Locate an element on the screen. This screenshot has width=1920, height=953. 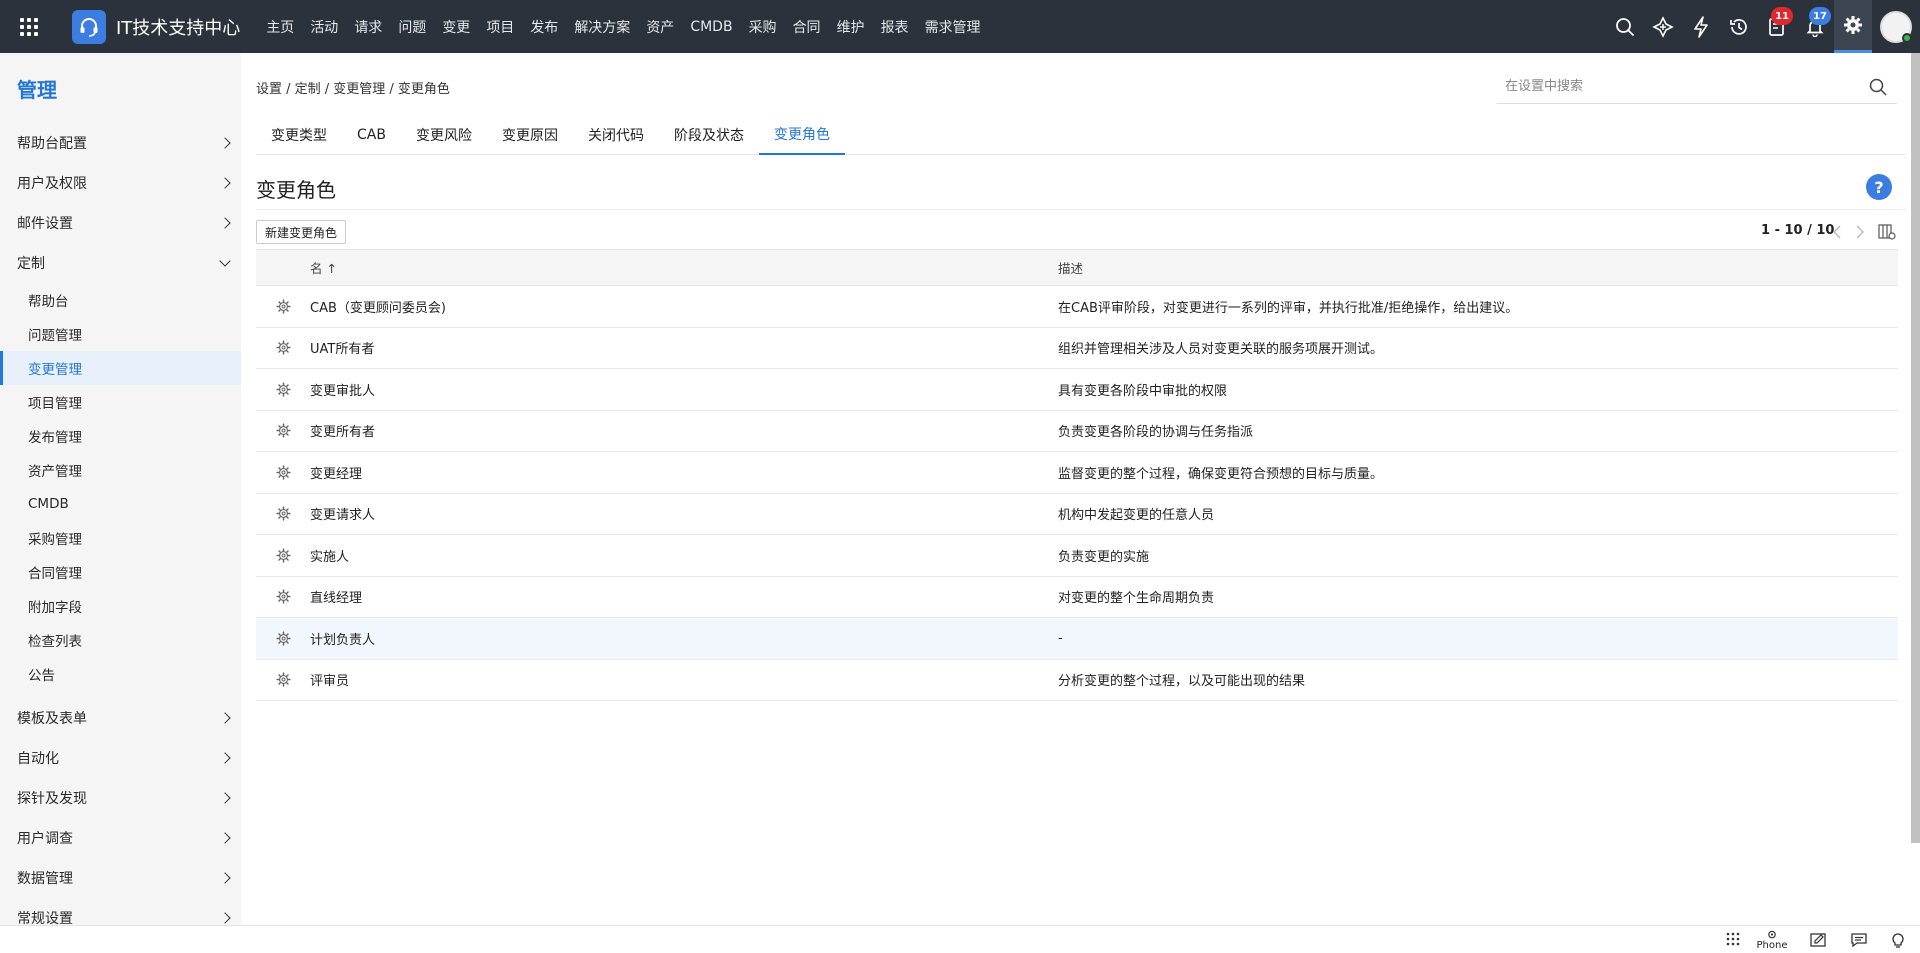
tab-stages-status: 阶段及状态 is located at coordinates (709, 135).